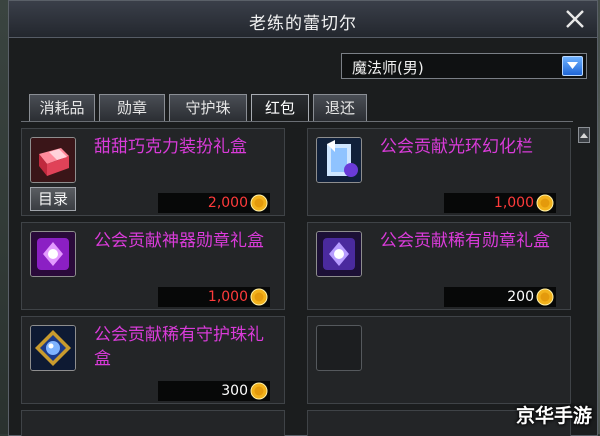 The width and height of the screenshot is (600, 436). Describe the element at coordinates (234, 391) in the screenshot. I see `item-price: 300` at that location.